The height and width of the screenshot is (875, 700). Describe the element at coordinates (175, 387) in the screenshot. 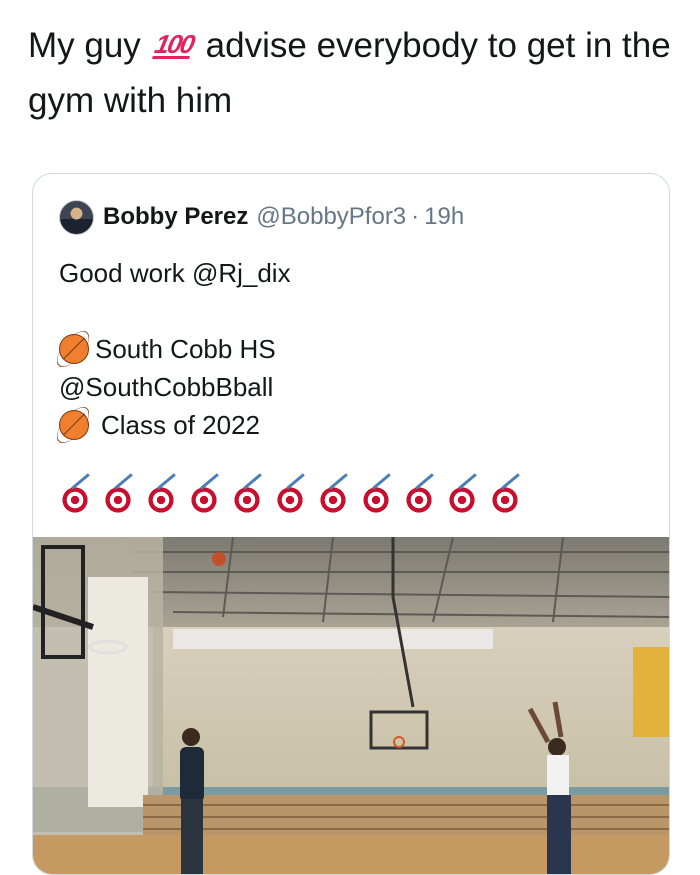

I see `quoted-line: @SouthCobbBball` at that location.